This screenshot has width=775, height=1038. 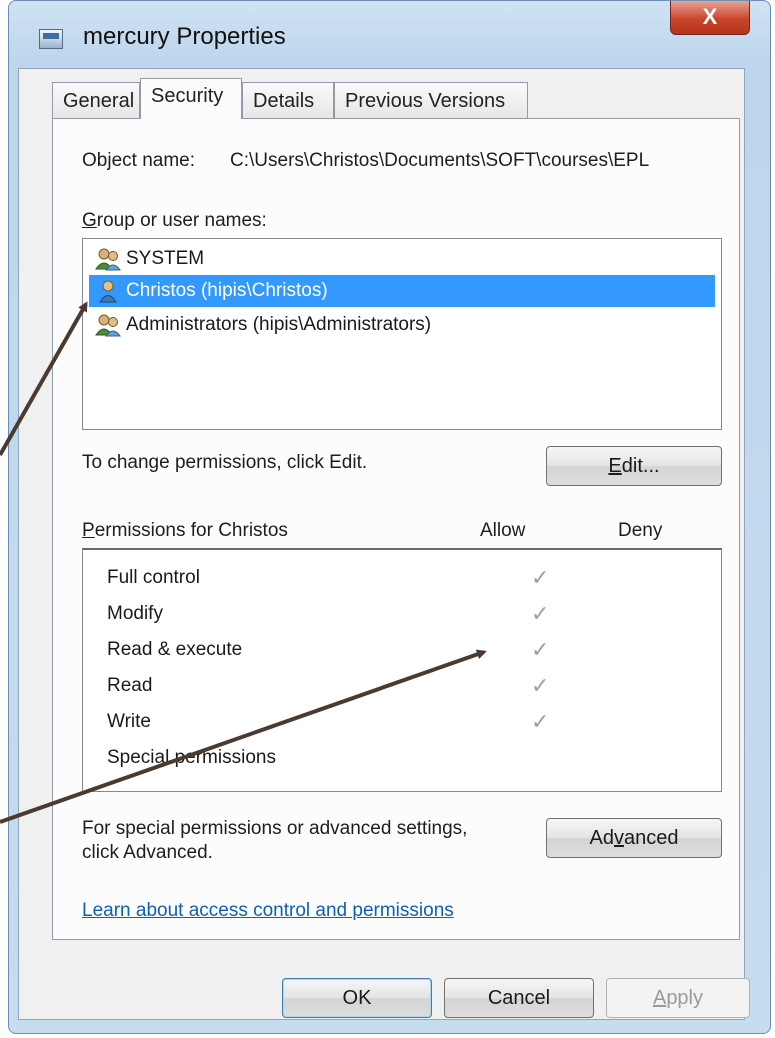 What do you see at coordinates (138, 160) in the screenshot?
I see `object-name-label: Object name:` at bounding box center [138, 160].